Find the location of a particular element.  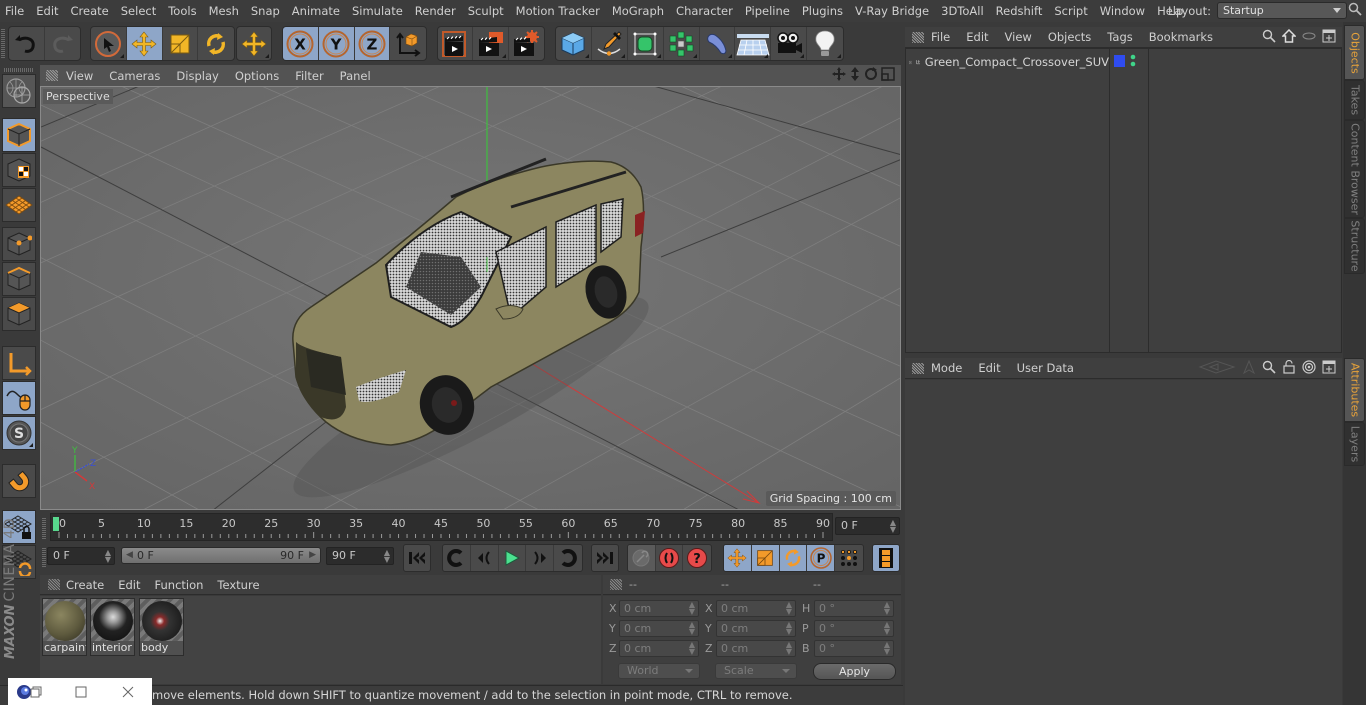

rotate-button is located at coordinates (216, 43).